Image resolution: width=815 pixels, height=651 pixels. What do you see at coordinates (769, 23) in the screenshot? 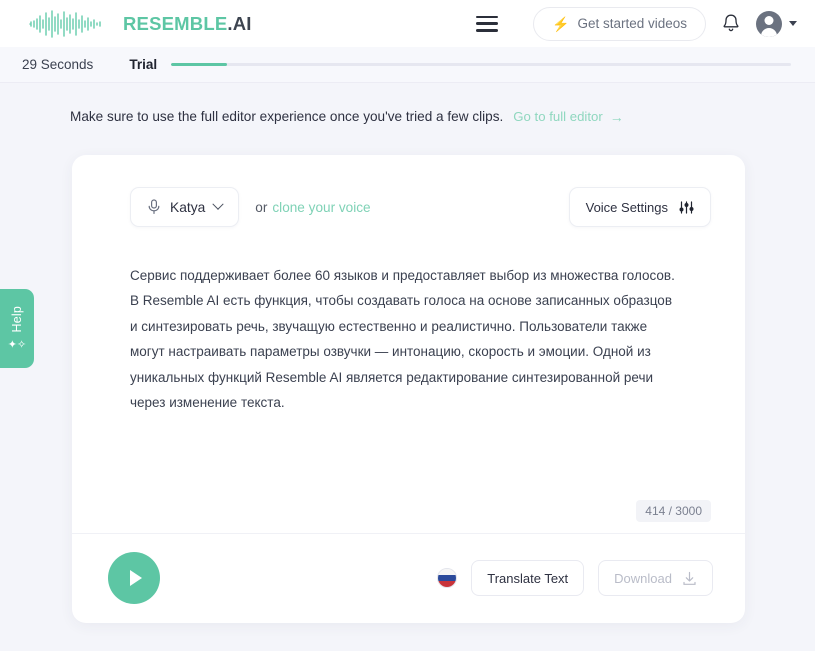
I see `user-avatar-icon` at bounding box center [769, 23].